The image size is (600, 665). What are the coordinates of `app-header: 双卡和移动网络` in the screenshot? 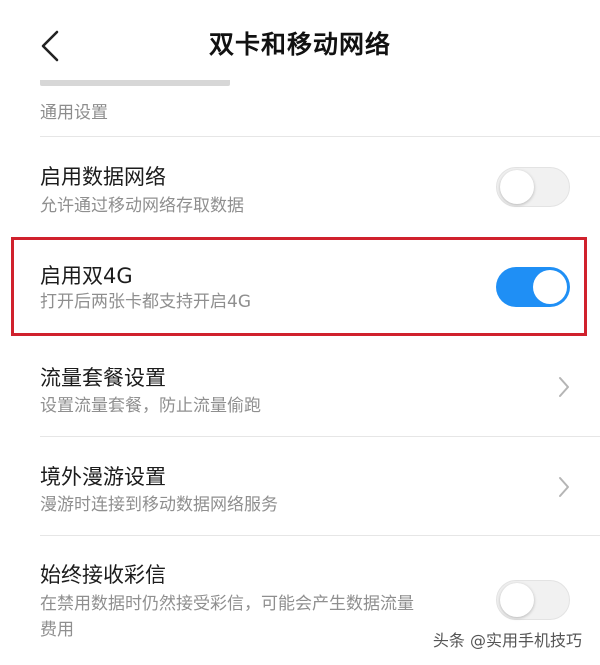 It's located at (300, 43).